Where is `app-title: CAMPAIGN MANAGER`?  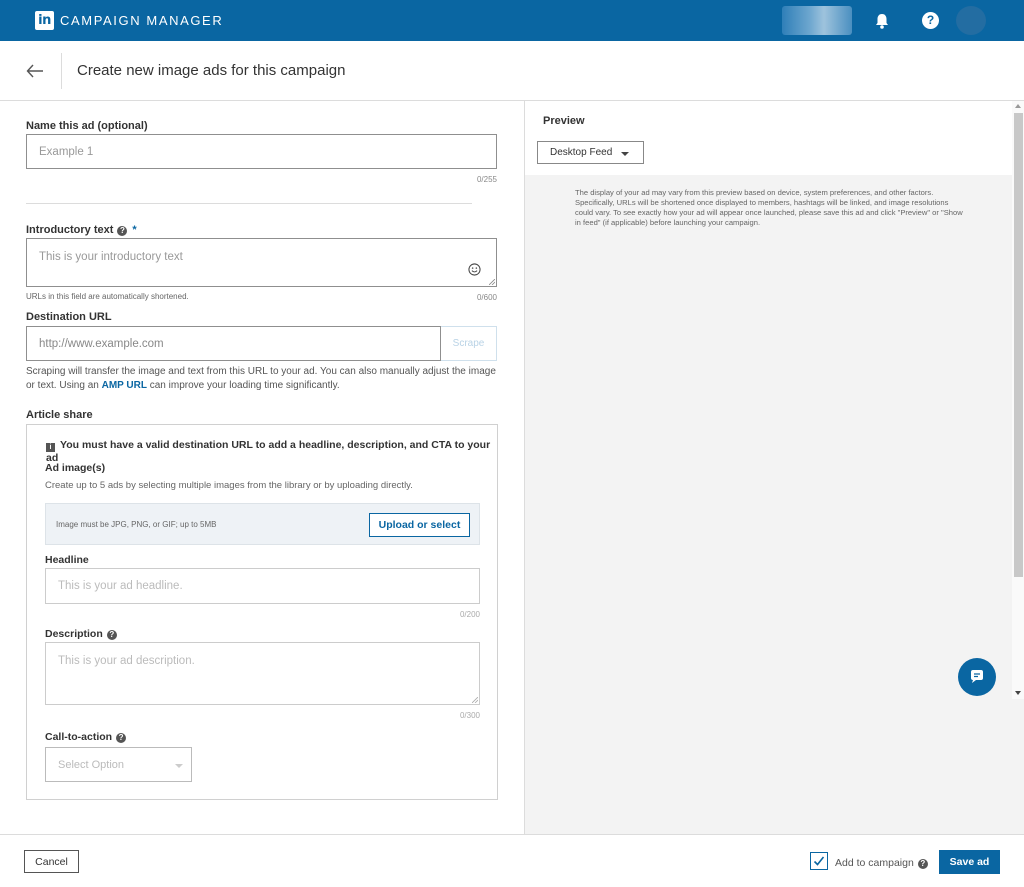 app-title: CAMPAIGN MANAGER is located at coordinates (142, 20).